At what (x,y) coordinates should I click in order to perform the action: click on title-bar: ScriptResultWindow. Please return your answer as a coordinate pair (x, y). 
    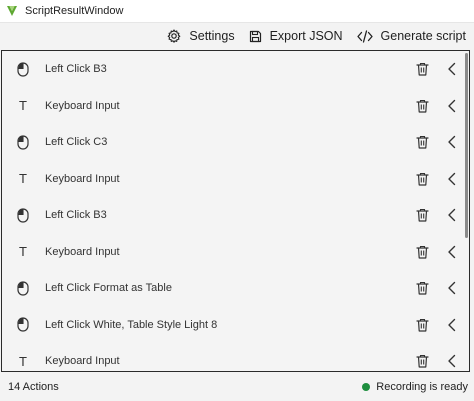
    Looking at the image, I should click on (237, 11).